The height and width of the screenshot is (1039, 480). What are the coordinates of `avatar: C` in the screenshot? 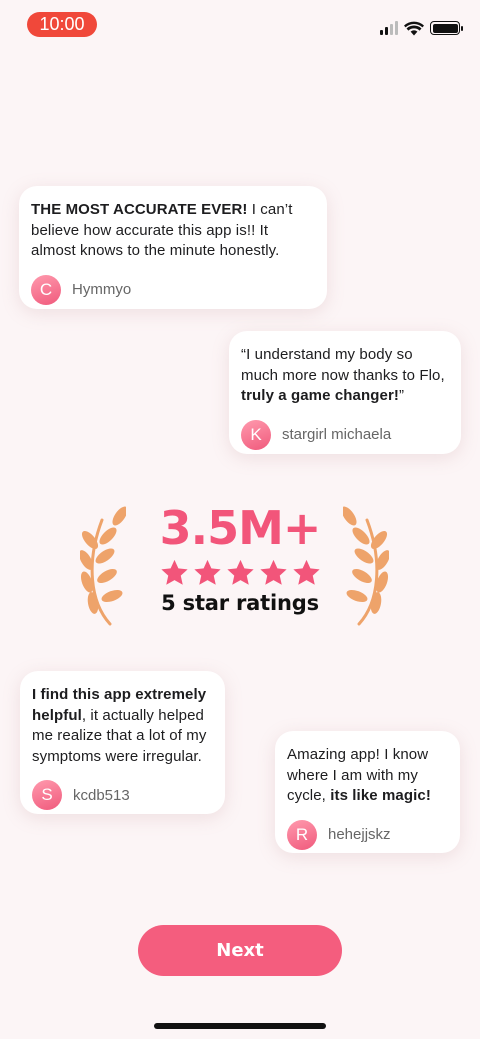 It's located at (46, 289).